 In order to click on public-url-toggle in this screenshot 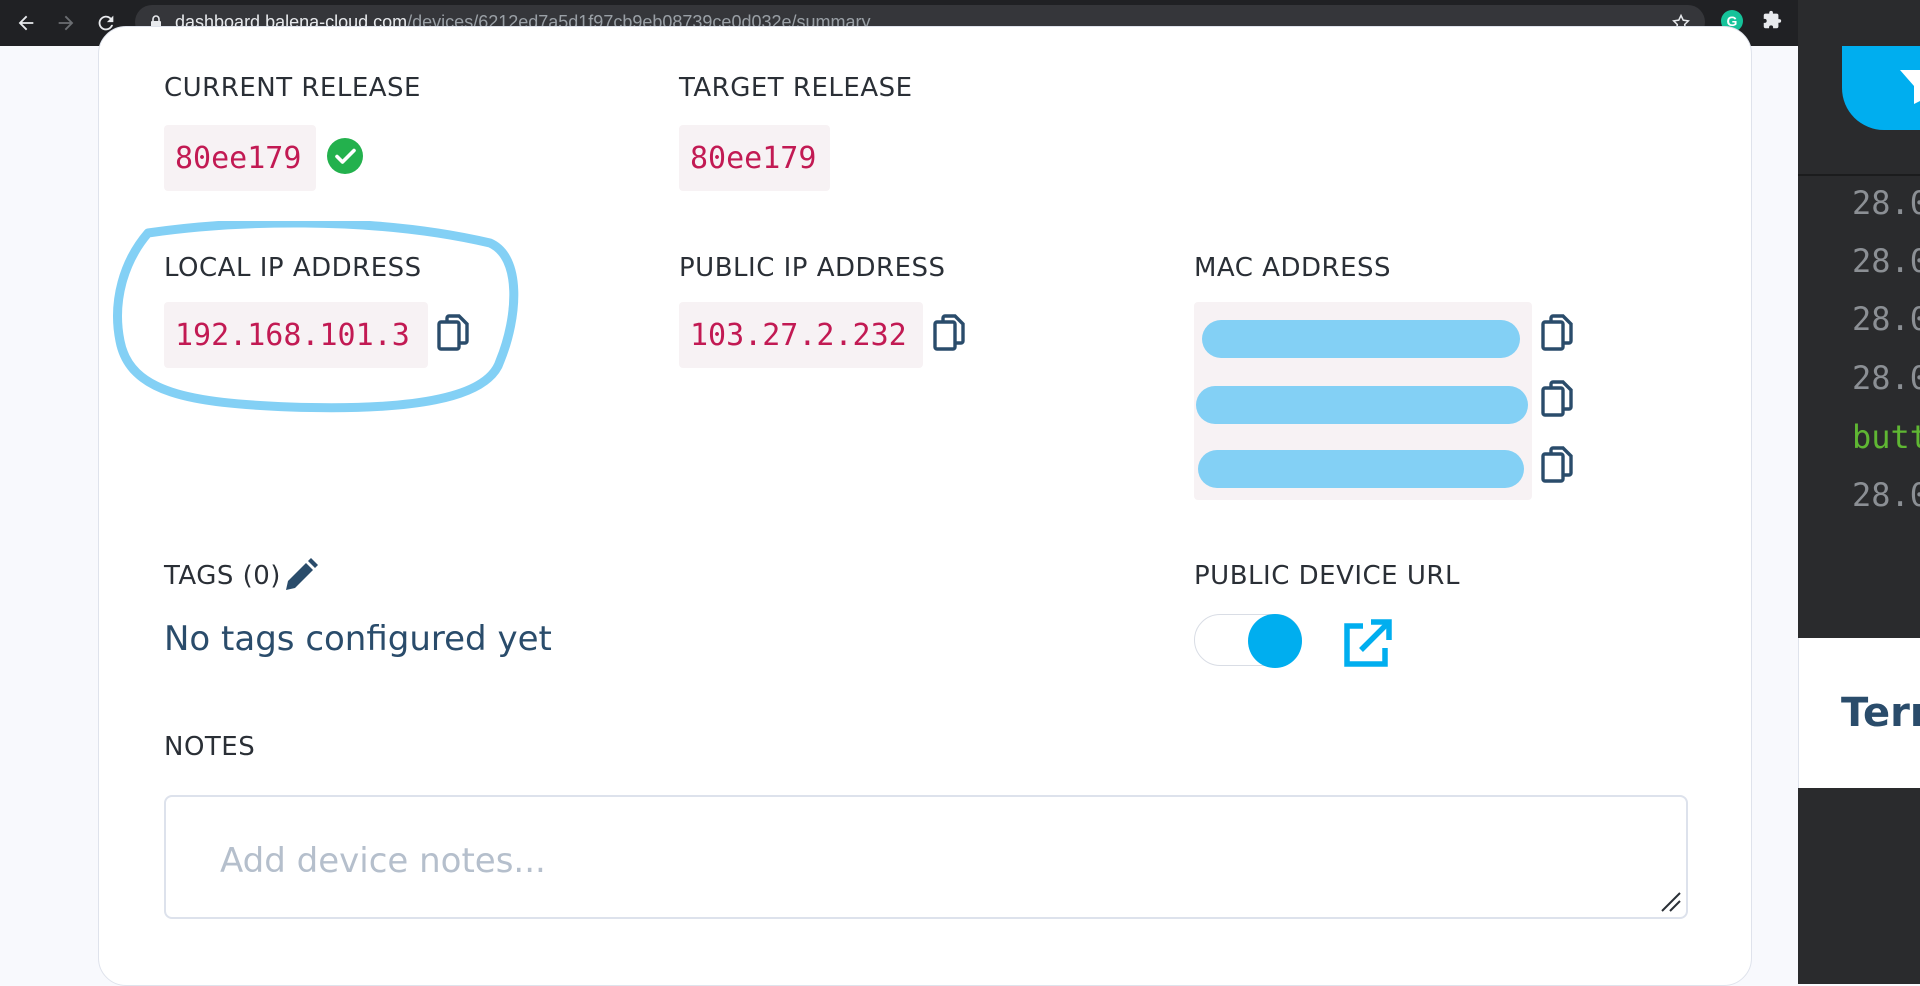, I will do `click(1248, 641)`.